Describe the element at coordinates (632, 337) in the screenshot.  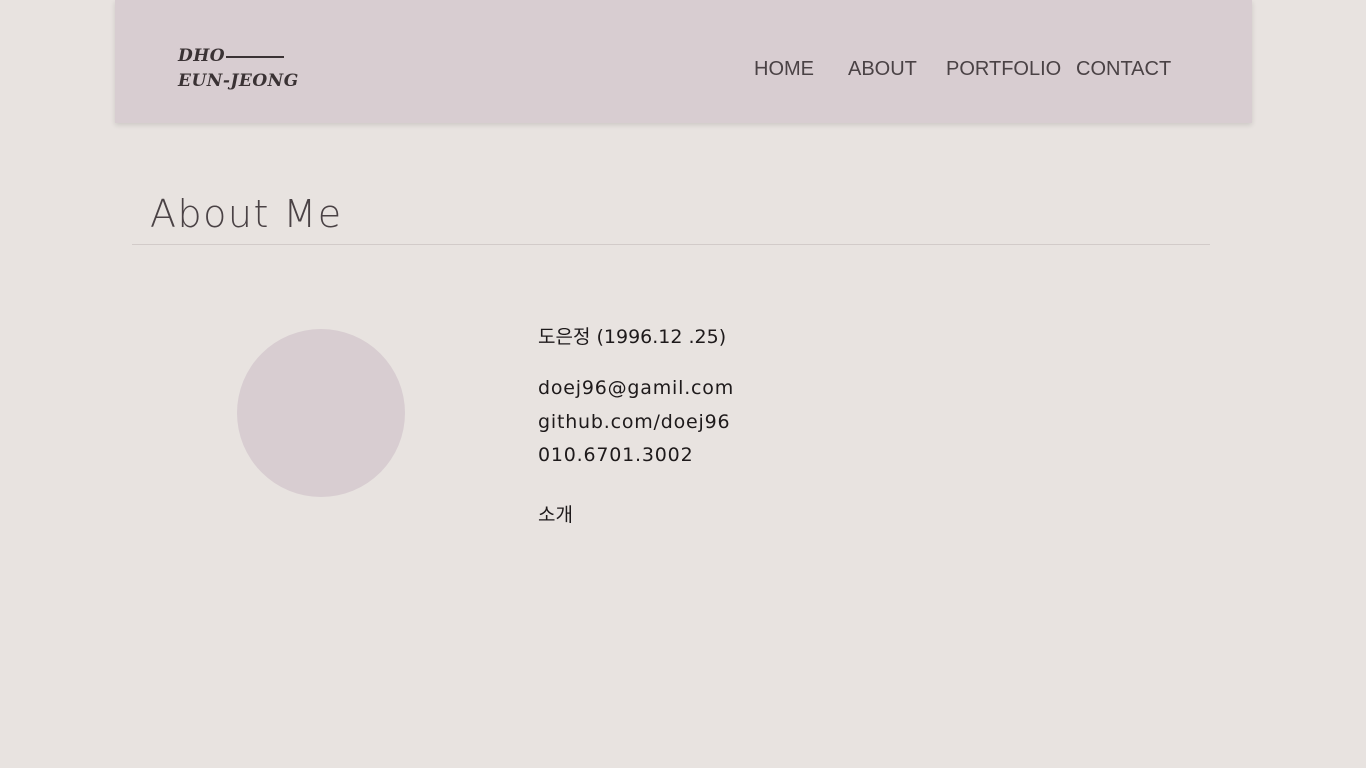
I see `profile-name-birthdate: 도은정 (1996.12 .25)` at that location.